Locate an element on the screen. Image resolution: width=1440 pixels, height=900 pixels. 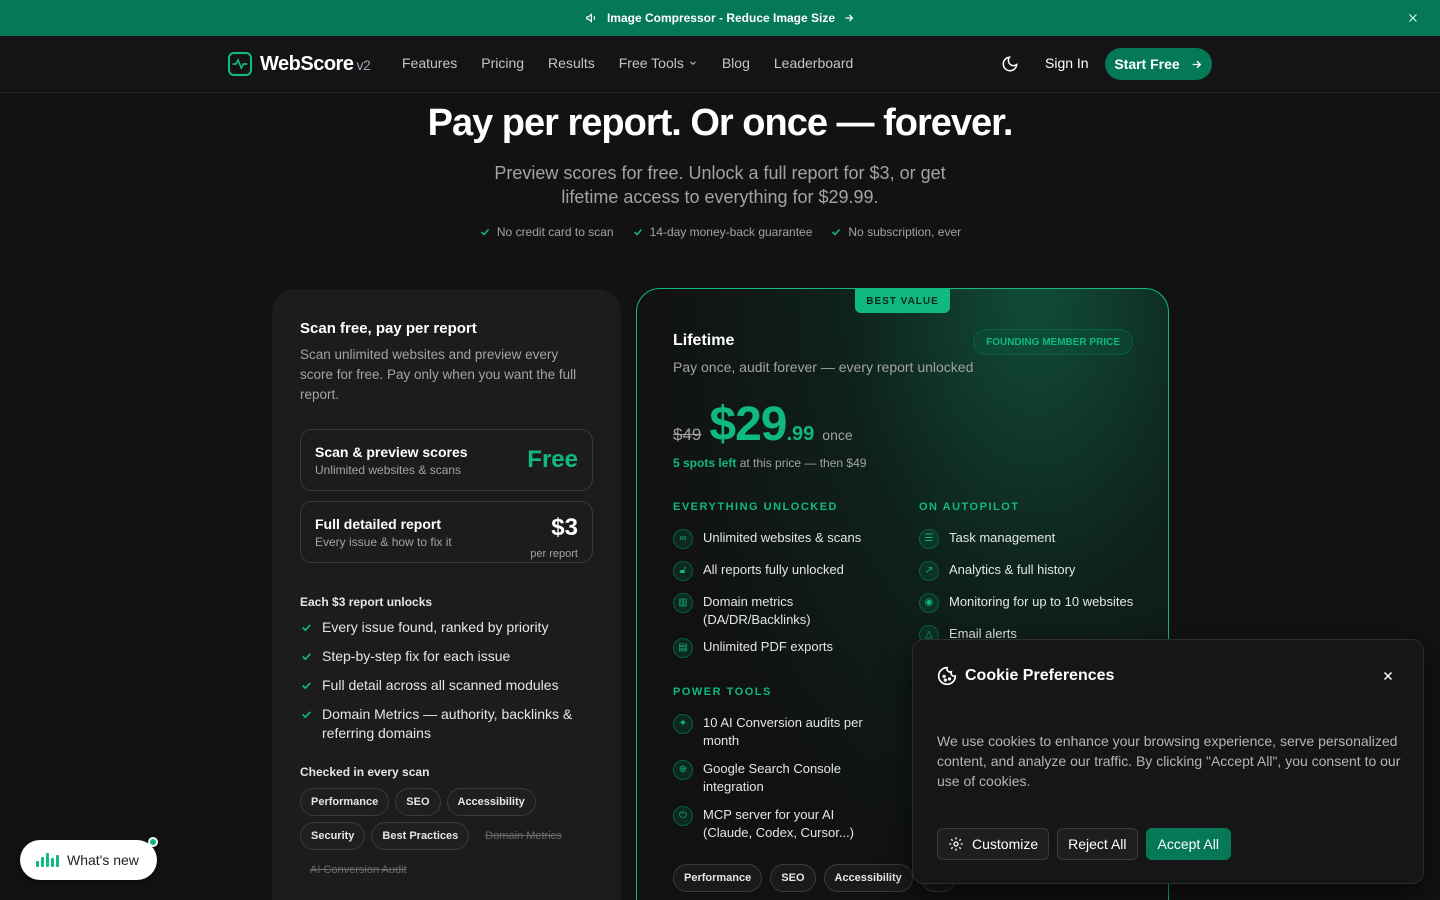
infinity-icon: ∞ is located at coordinates (683, 539).